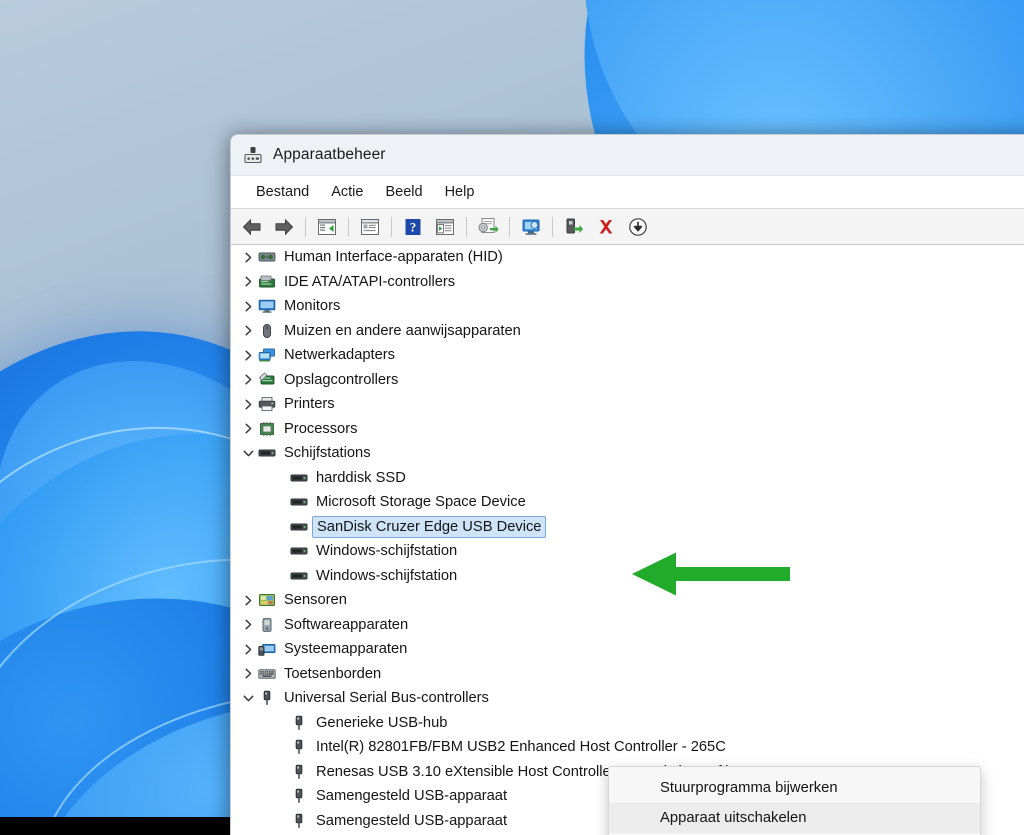 Image resolution: width=1024 pixels, height=835 pixels. Describe the element at coordinates (403, 192) in the screenshot. I see `menu-beeld: Beeld` at that location.